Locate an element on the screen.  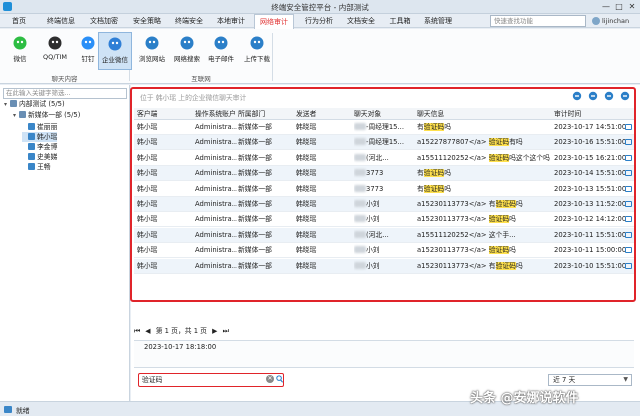
table-cell-time: 2023-10-16 15:51:00 is located at coordinates (590, 142).